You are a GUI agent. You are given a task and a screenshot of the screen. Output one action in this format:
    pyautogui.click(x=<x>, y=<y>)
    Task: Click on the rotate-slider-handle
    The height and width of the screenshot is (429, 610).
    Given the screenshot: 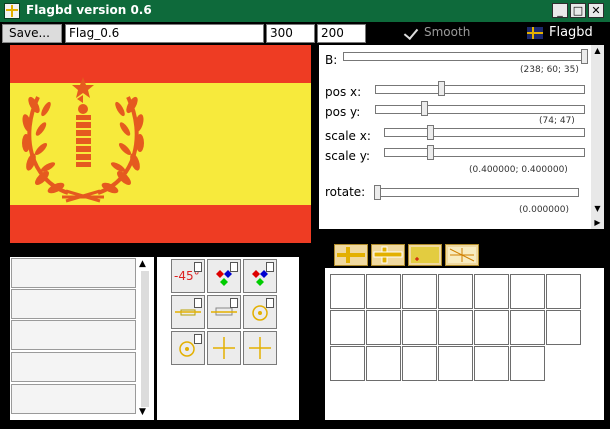 What is the action you would take?
    pyautogui.click(x=377, y=192)
    